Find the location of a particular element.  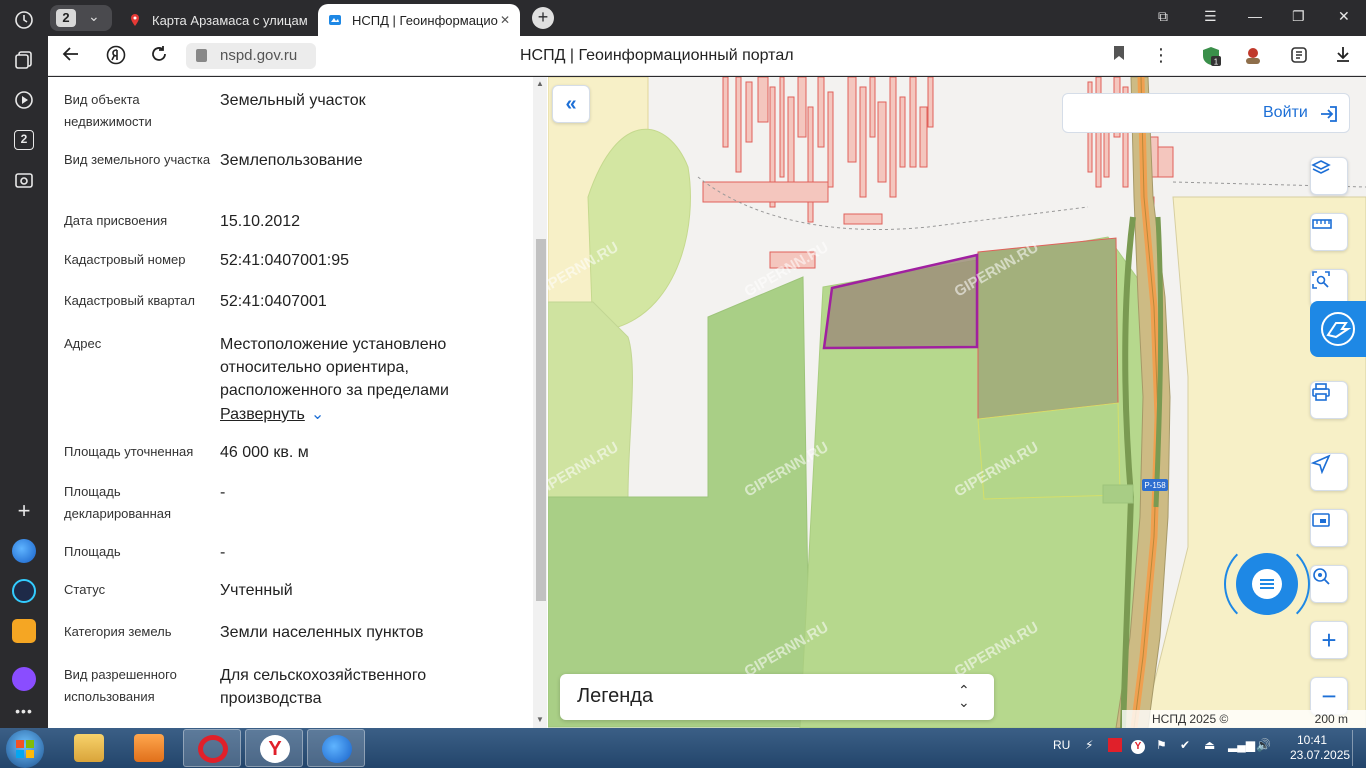

field-value: Учтенный is located at coordinates (256, 590).